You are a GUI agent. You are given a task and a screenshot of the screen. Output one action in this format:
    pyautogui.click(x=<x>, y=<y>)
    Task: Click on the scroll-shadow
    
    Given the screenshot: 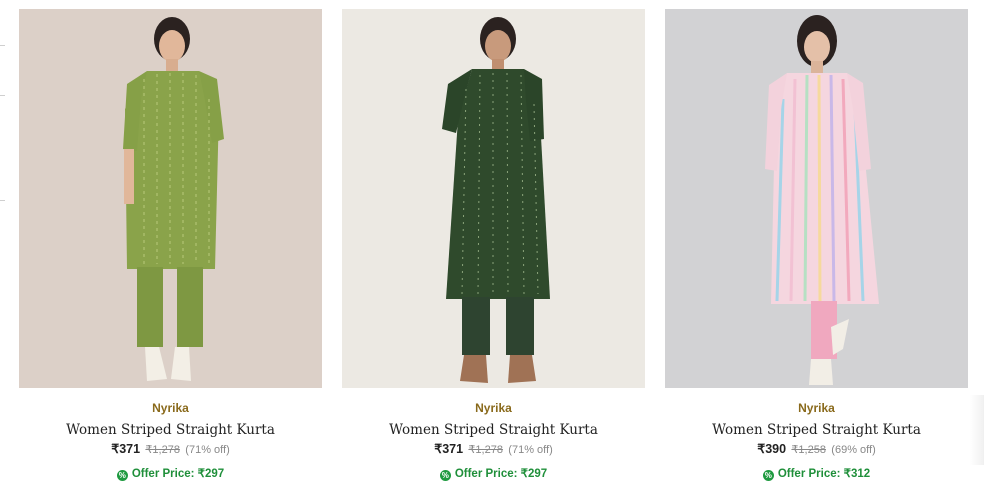 What is the action you would take?
    pyautogui.click(x=977, y=430)
    